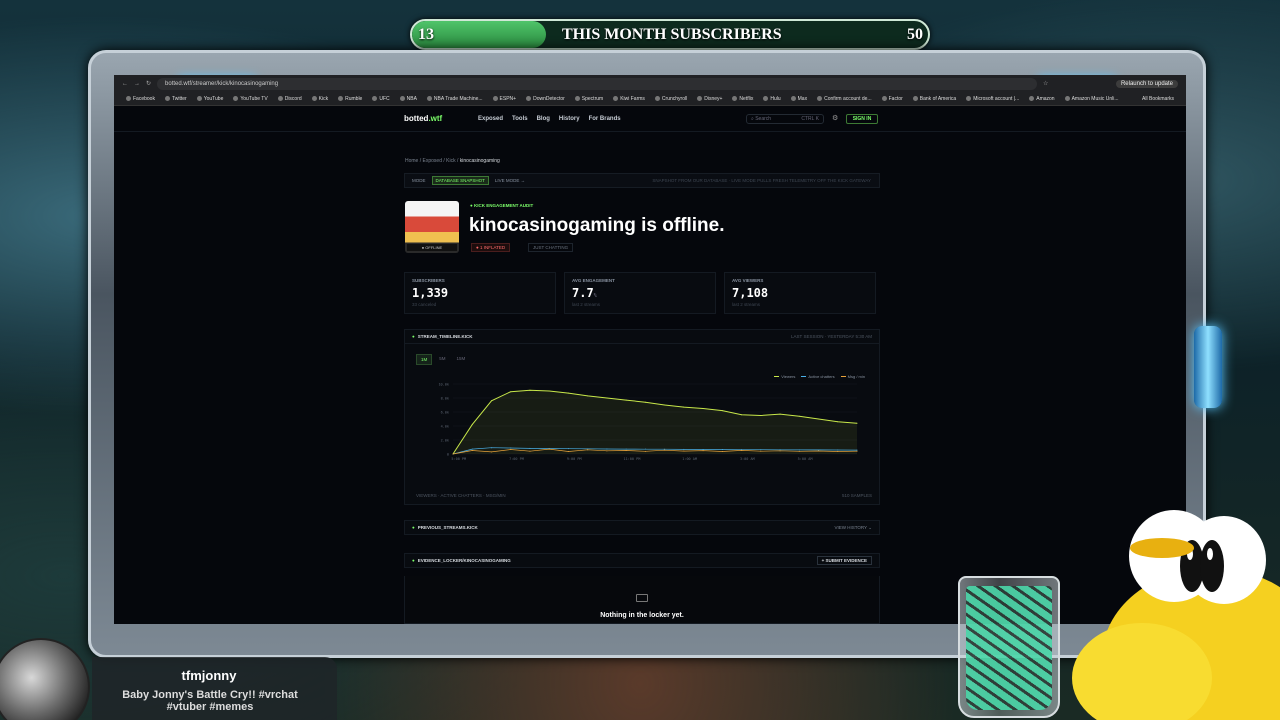 Image resolution: width=1280 pixels, height=720 pixels. What do you see at coordinates (432, 227) in the screenshot?
I see `channel-avatar: ● OFFLINE` at bounding box center [432, 227].